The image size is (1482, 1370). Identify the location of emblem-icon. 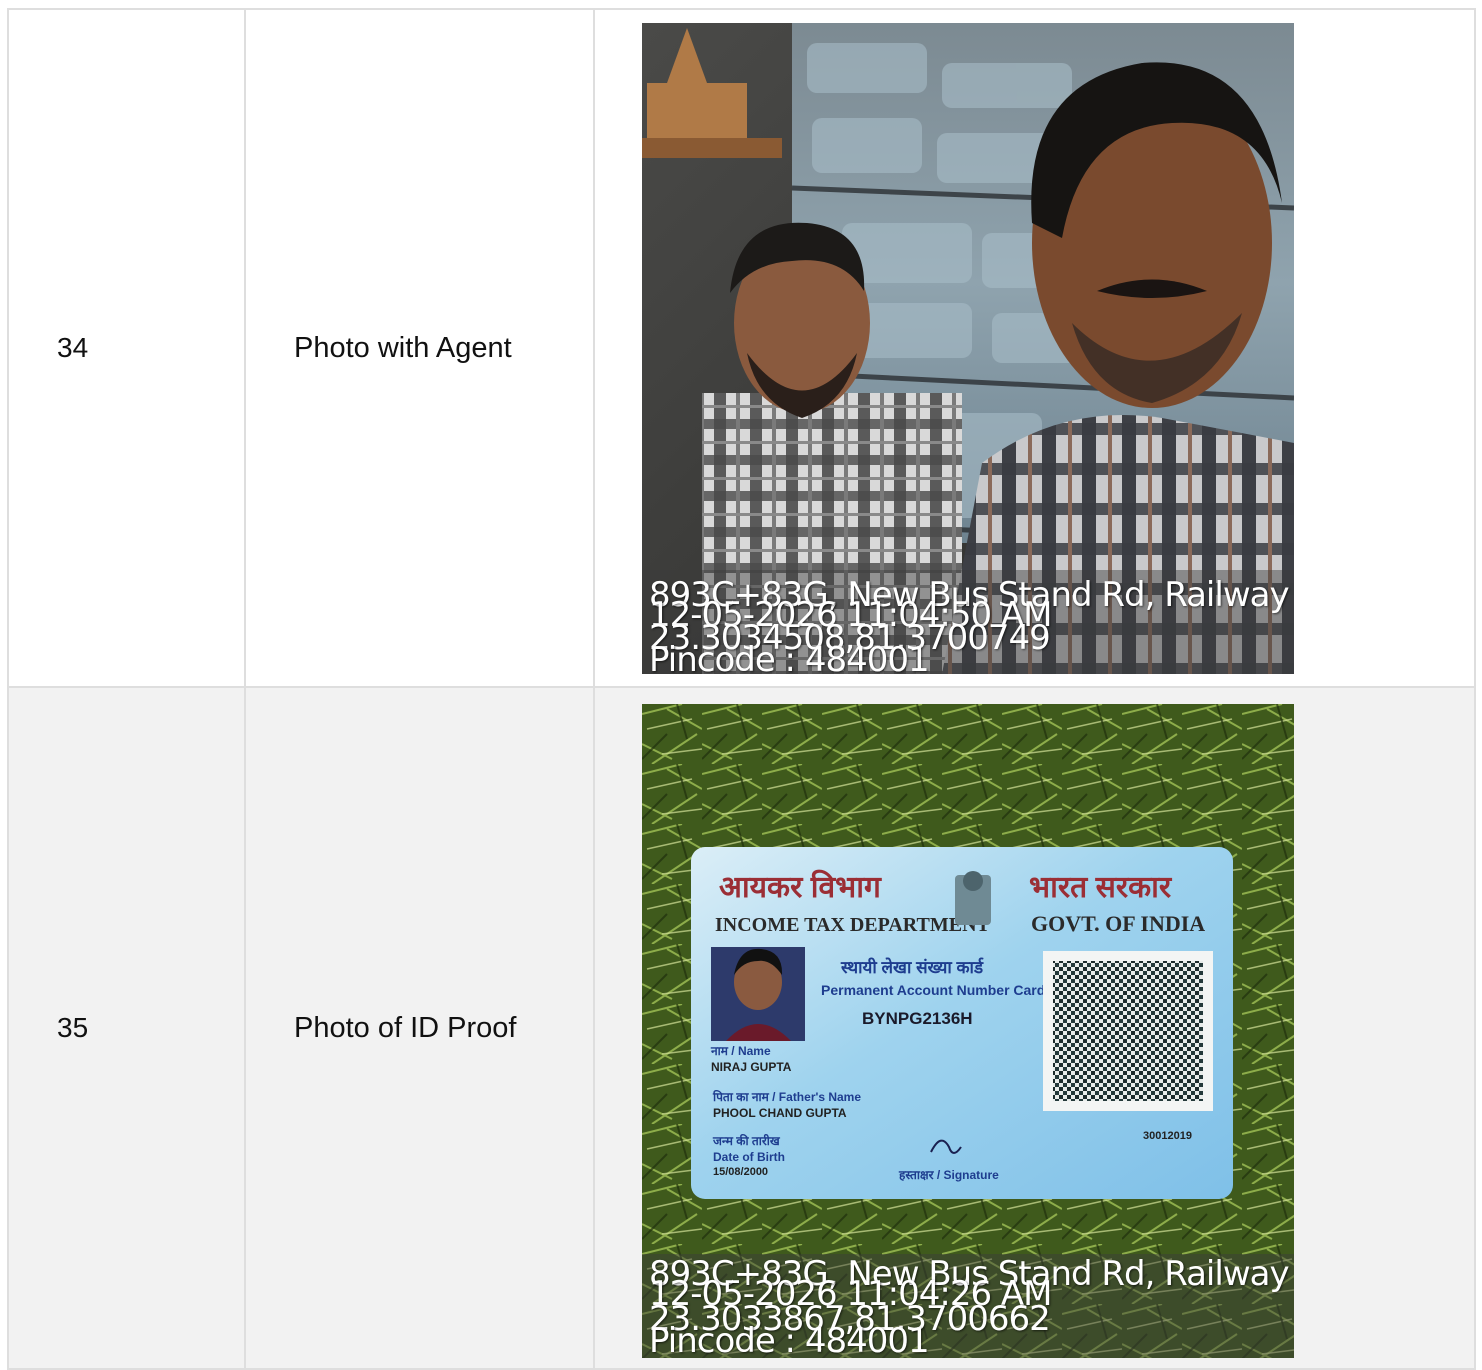
(973, 898).